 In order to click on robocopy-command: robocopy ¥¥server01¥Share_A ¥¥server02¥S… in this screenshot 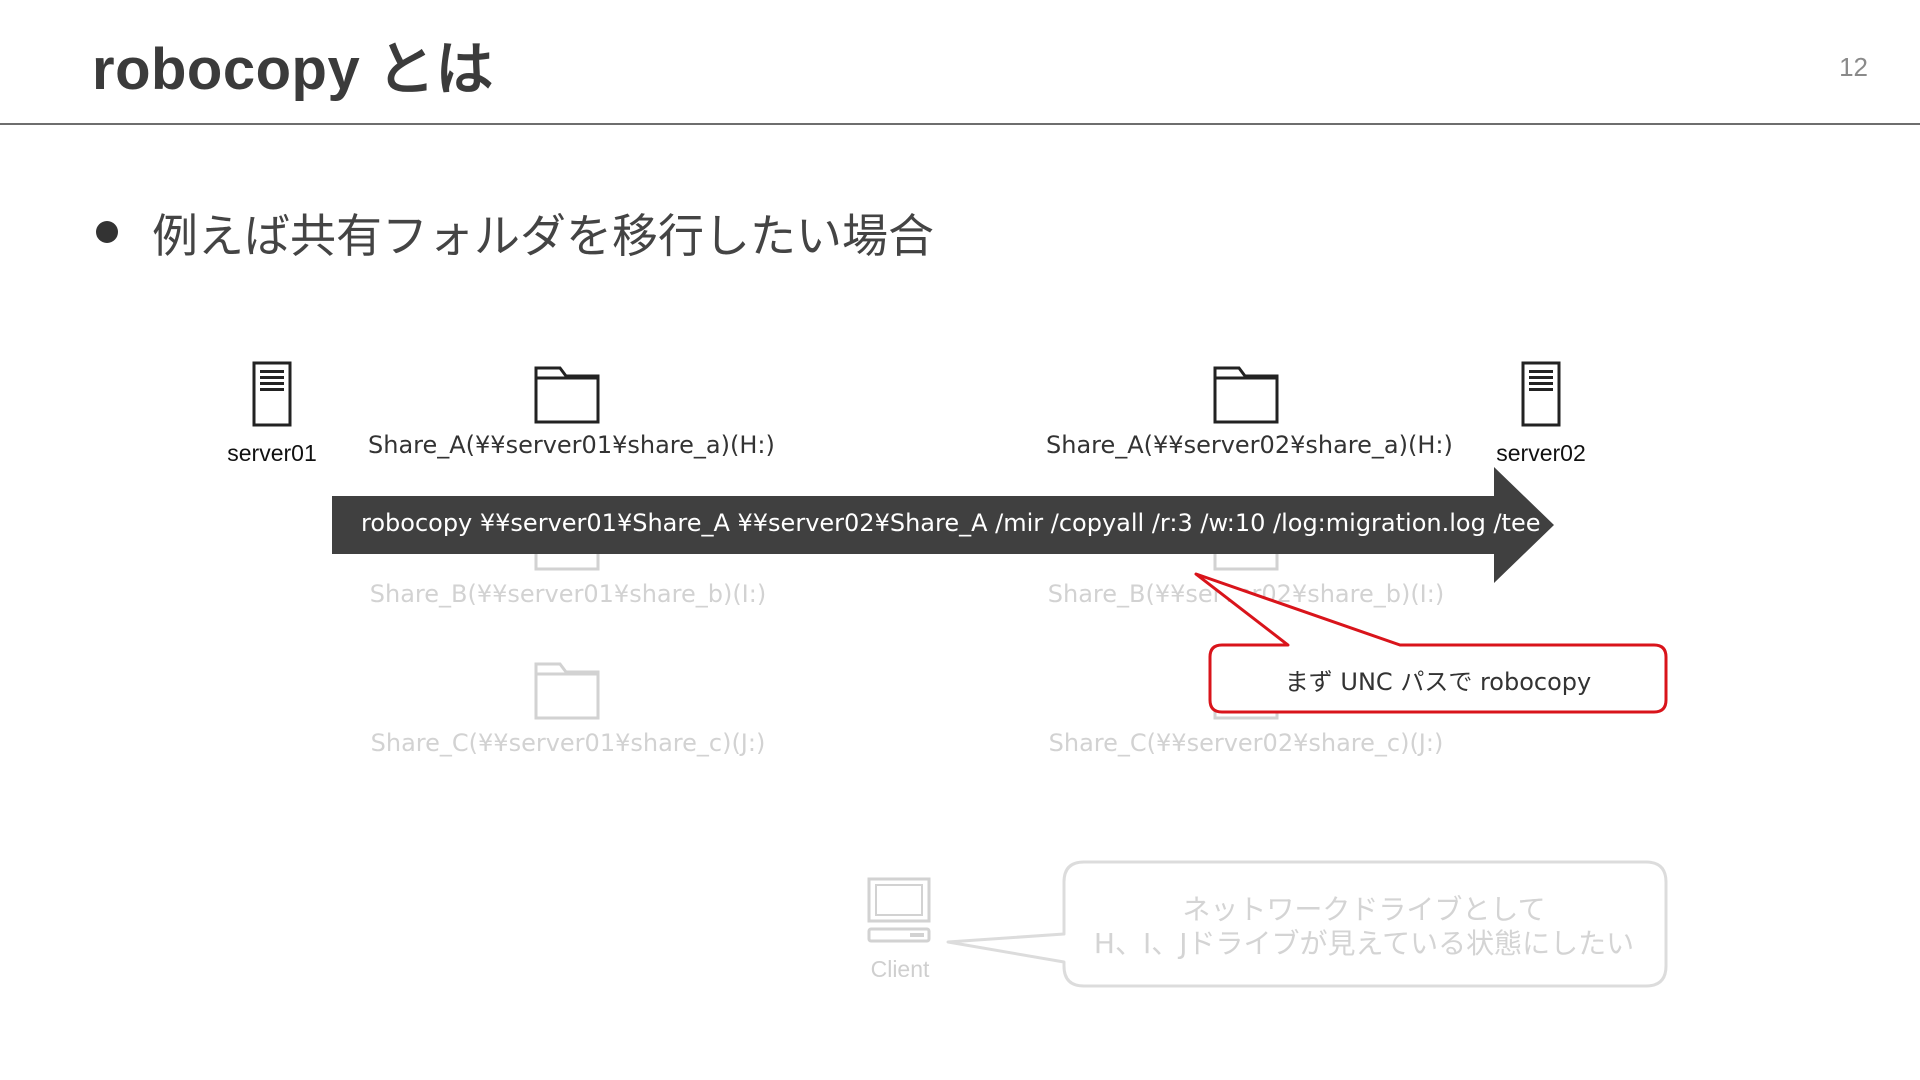, I will do `click(951, 523)`.